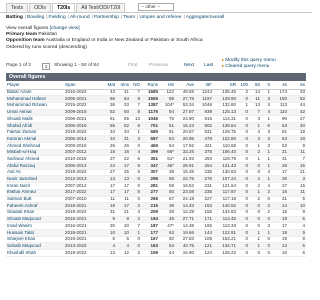 The width and height of the screenshot is (320, 300). I want to click on player-link: Mohammad Rizwan, so click(35, 106).